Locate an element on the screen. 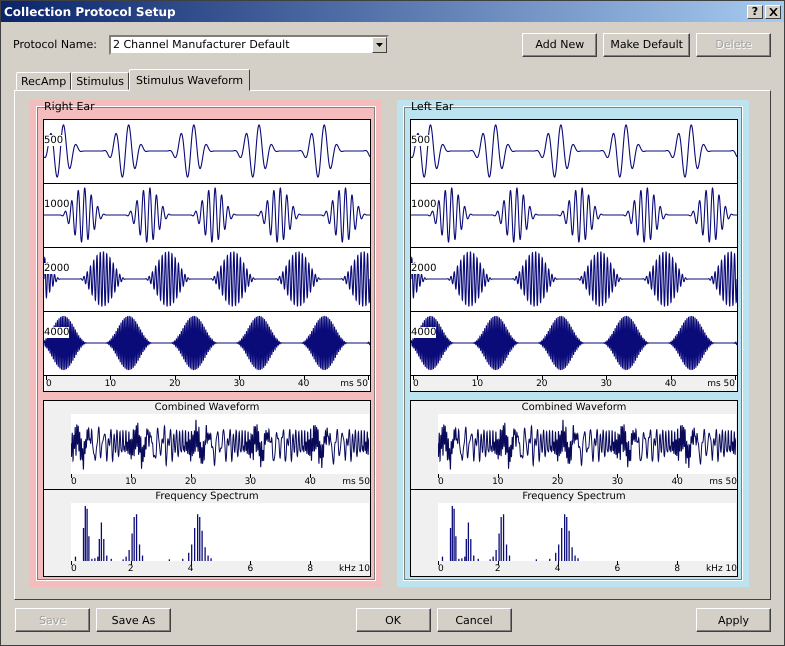  window-title: Collection Protocol Setup is located at coordinates (90, 11).